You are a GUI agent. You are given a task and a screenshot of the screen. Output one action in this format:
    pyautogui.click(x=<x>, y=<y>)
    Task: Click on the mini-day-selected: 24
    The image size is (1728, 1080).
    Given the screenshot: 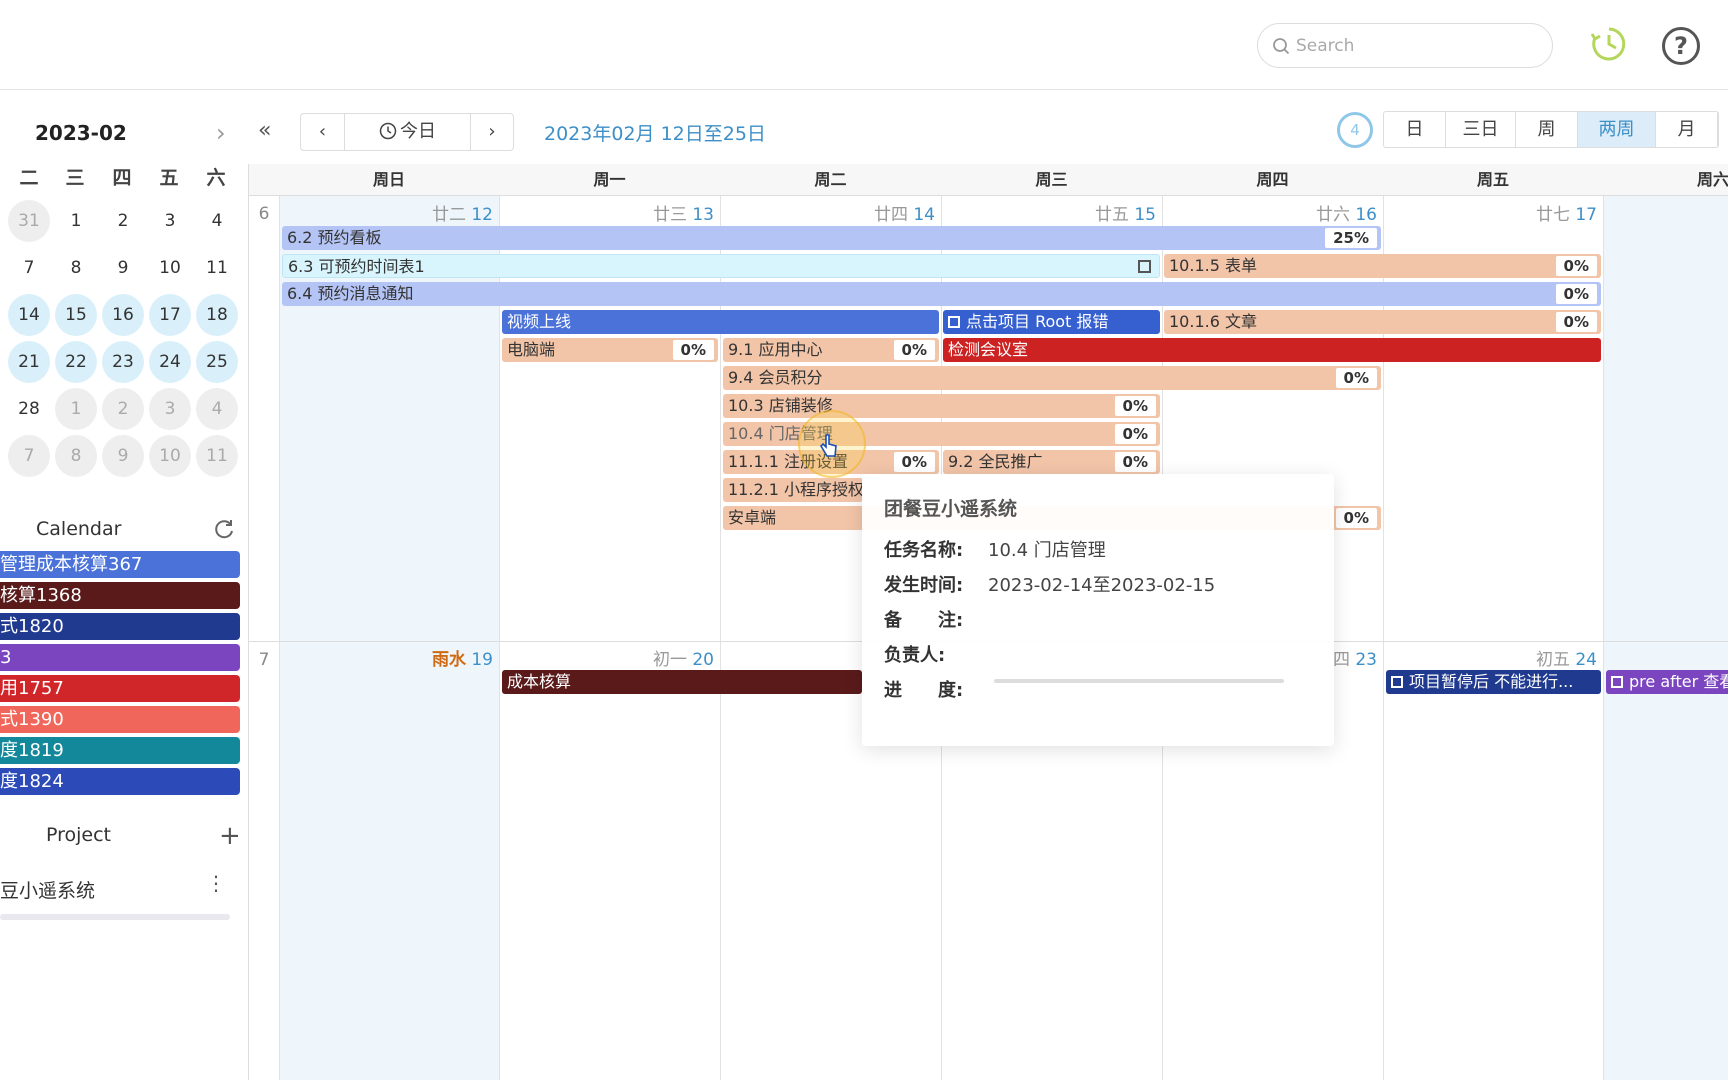 What is the action you would take?
    pyautogui.click(x=170, y=362)
    